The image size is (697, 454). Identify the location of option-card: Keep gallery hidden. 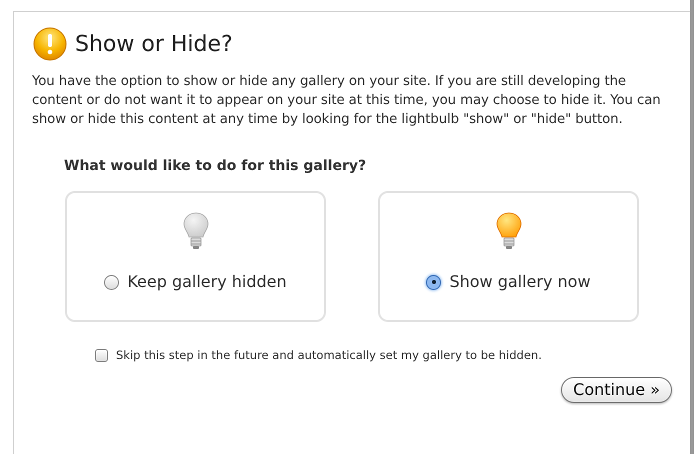
(195, 256).